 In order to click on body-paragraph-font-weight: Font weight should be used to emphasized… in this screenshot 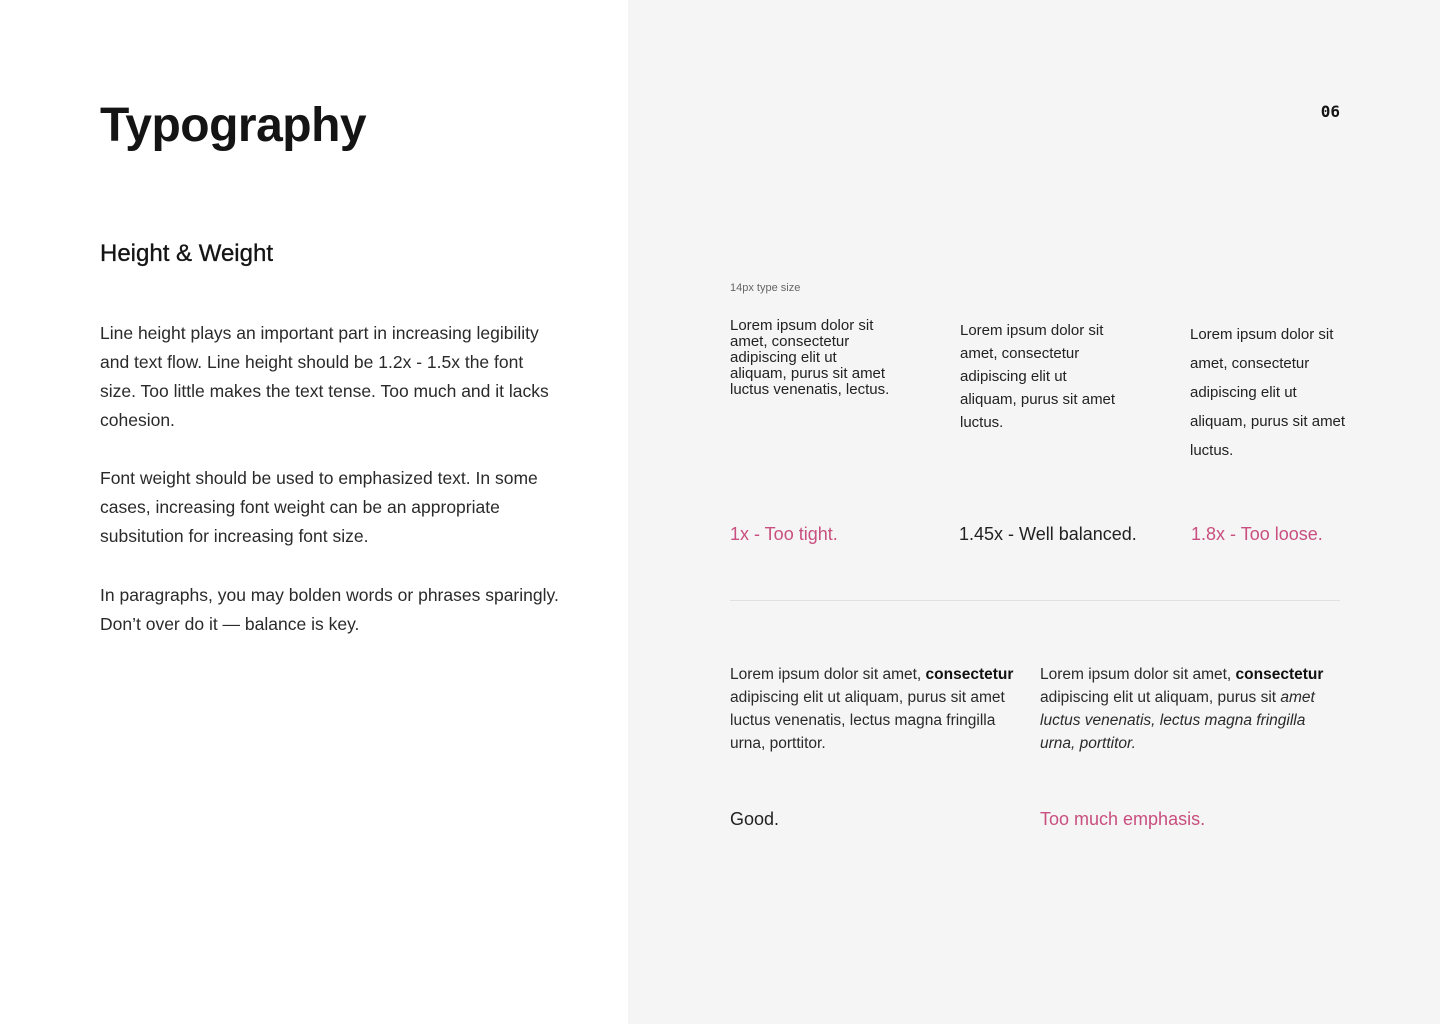, I will do `click(319, 507)`.